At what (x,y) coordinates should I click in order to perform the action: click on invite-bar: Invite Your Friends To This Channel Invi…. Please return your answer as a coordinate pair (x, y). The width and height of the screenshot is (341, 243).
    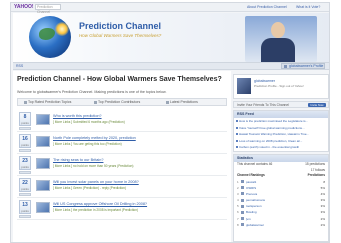
    Looking at the image, I should click on (281, 104).